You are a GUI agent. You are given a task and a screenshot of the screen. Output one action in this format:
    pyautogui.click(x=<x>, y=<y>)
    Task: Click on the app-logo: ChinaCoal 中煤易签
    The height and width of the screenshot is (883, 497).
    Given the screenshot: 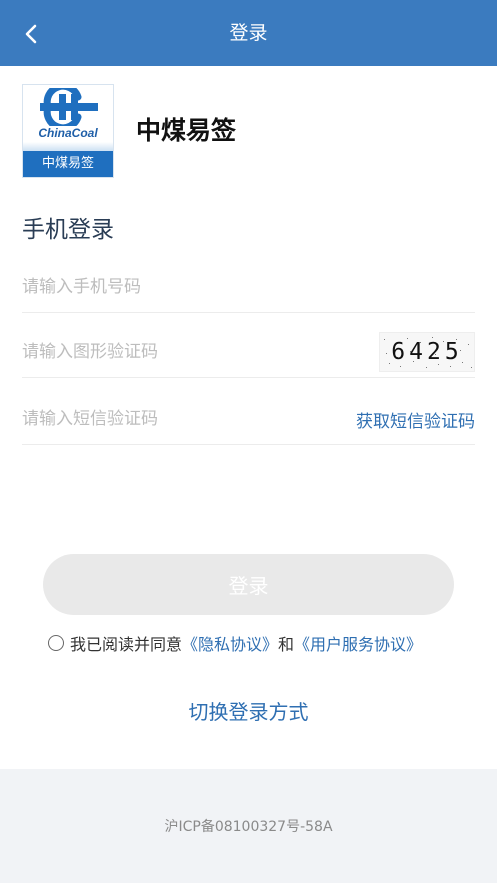 What is the action you would take?
    pyautogui.click(x=68, y=131)
    